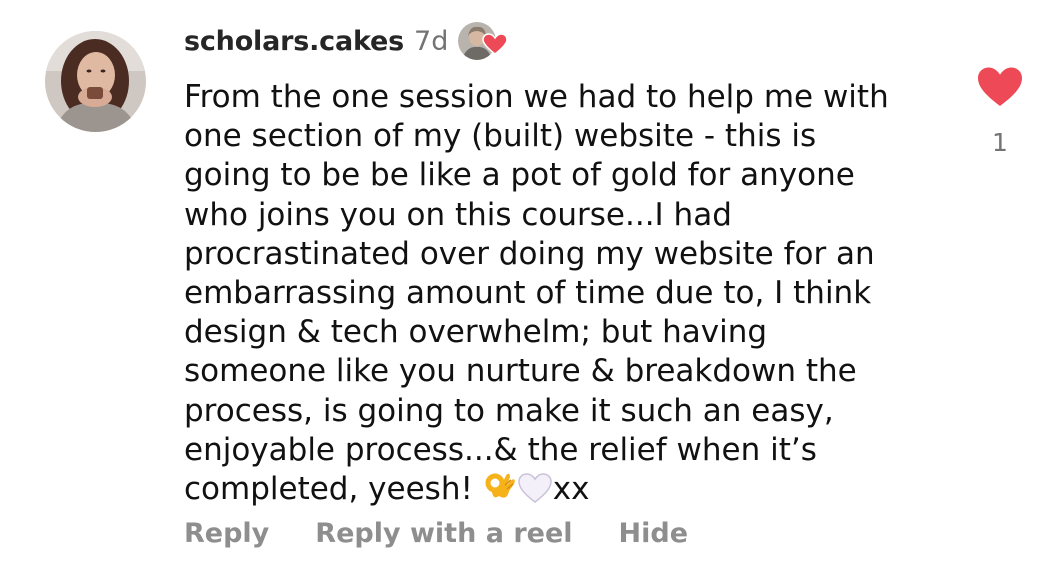 The height and width of the screenshot is (582, 1055). Describe the element at coordinates (1000, 142) in the screenshot. I see `like-count: 1` at that location.